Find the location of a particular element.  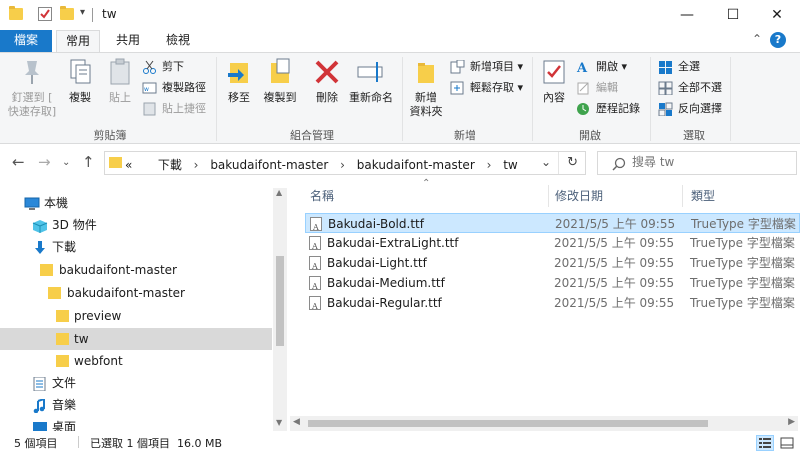

recent-locations-chevron-icon: ⌄ is located at coordinates (66, 162).